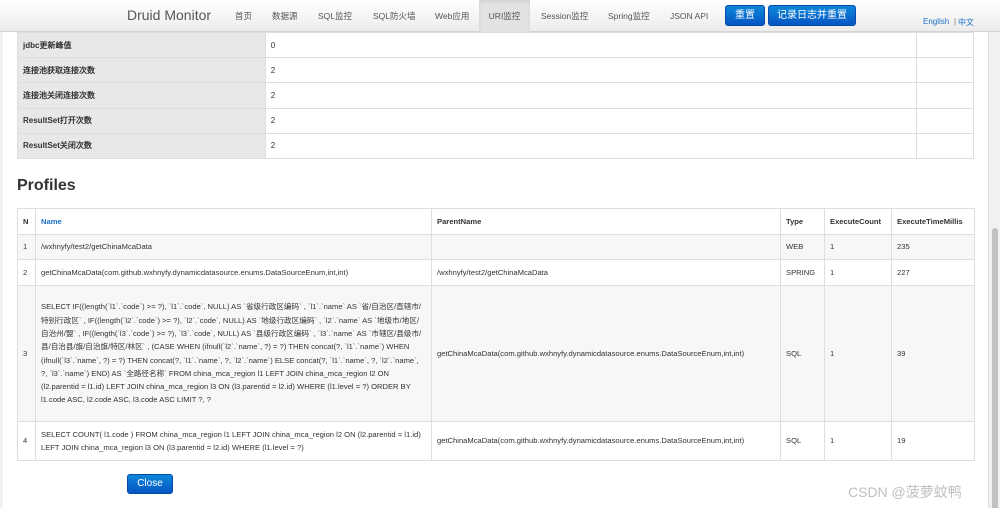  What do you see at coordinates (933, 441) in the screenshot?
I see `cell-millis: 19` at bounding box center [933, 441].